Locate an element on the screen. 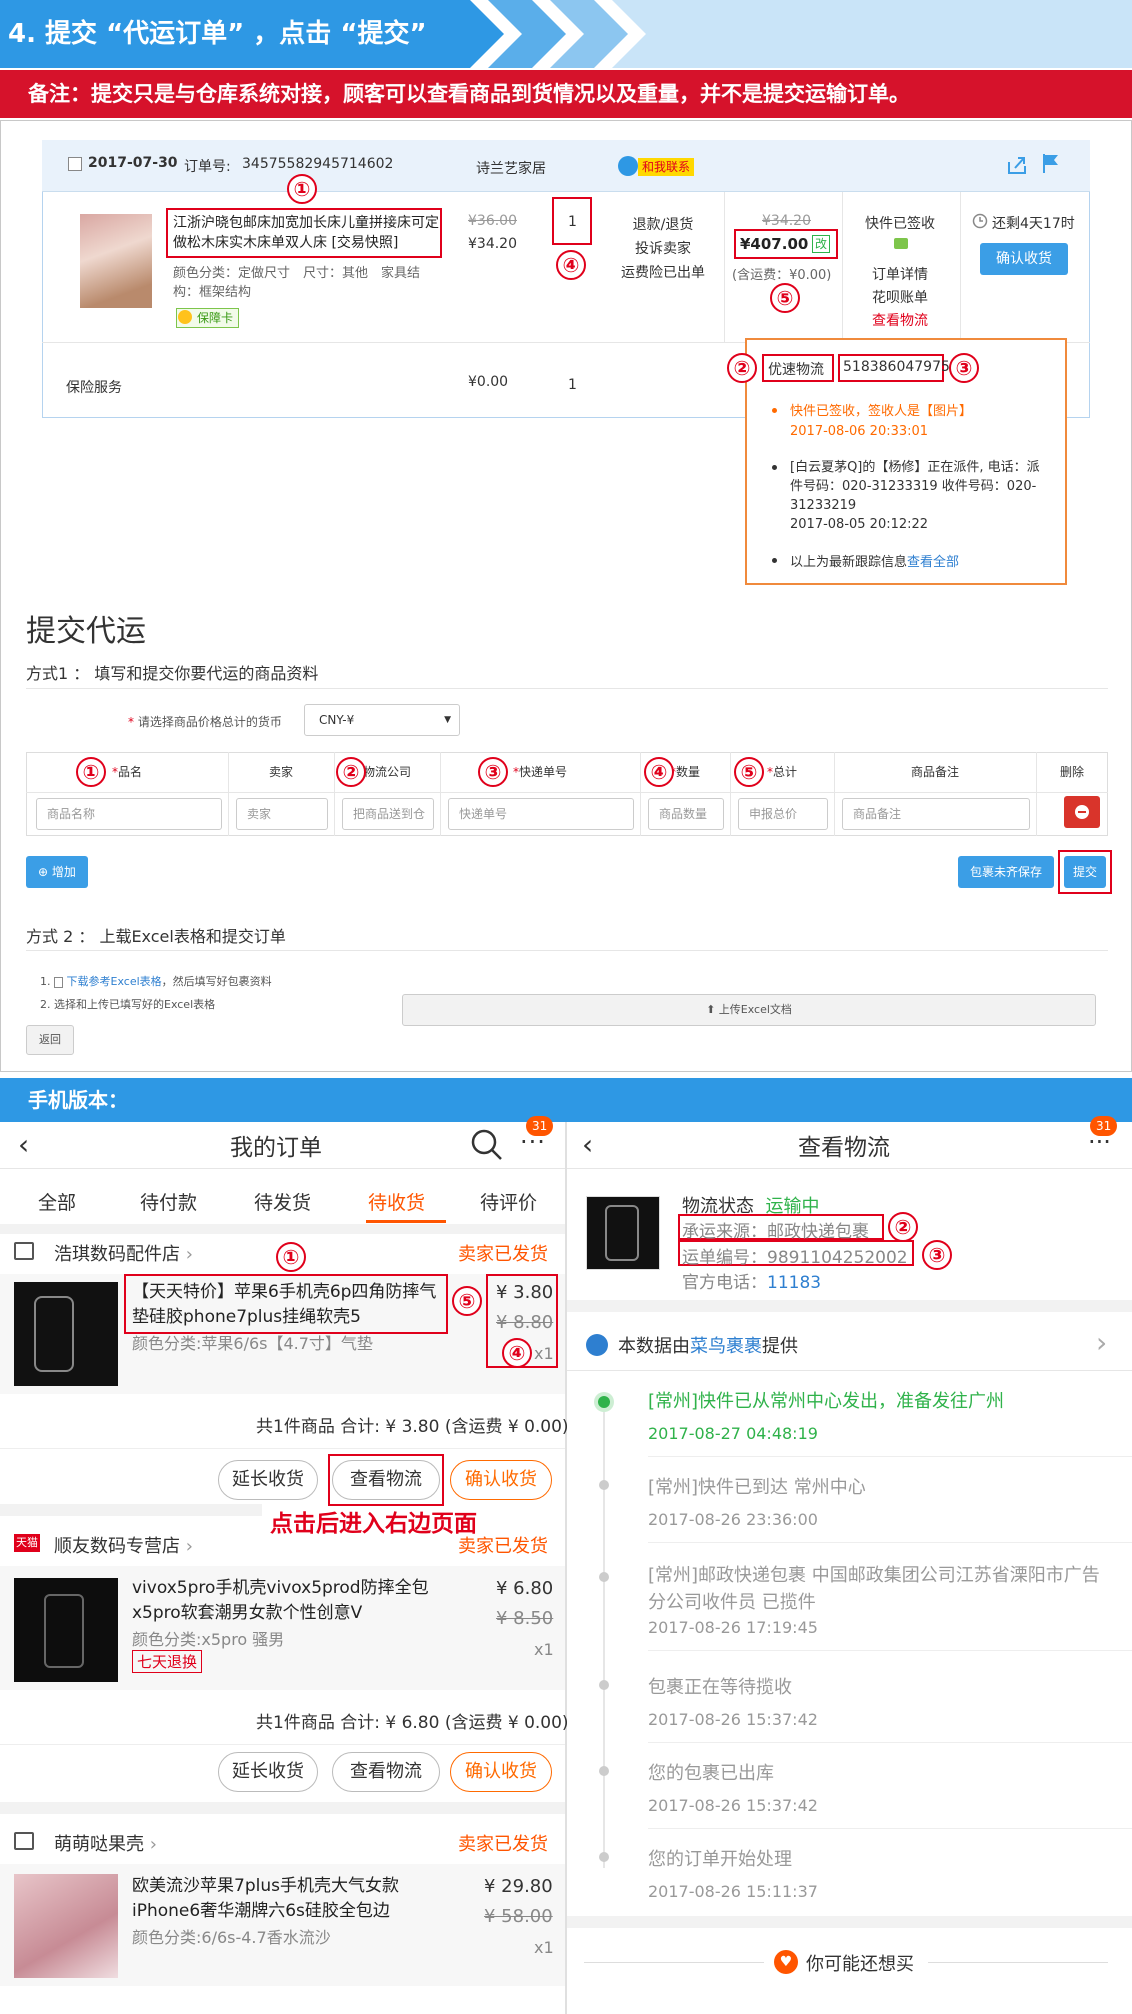 This screenshot has height=2014, width=1132. shop-name-text: 顺友数码专营店 is located at coordinates (117, 1546).